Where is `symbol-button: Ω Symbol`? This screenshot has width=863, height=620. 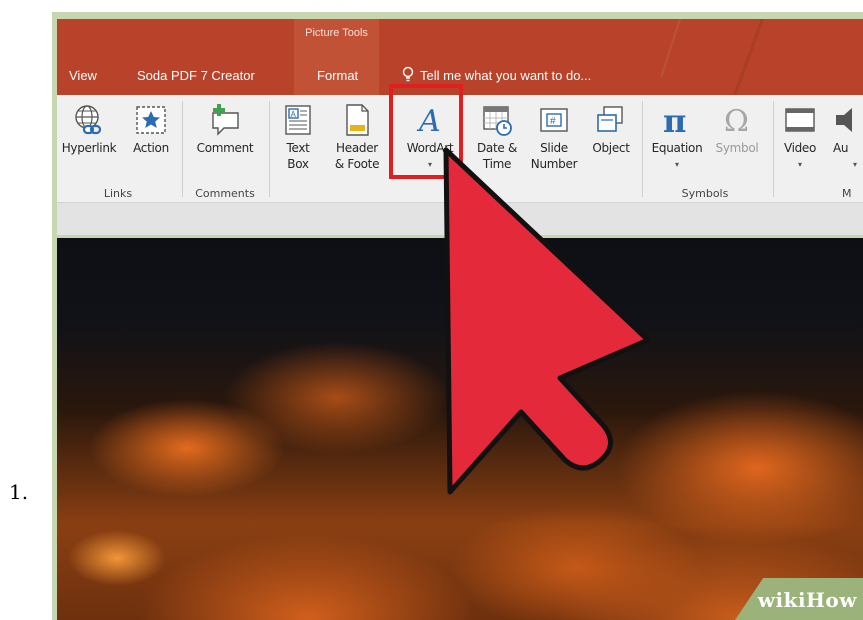
symbol-button: Ω Symbol is located at coordinates (737, 135).